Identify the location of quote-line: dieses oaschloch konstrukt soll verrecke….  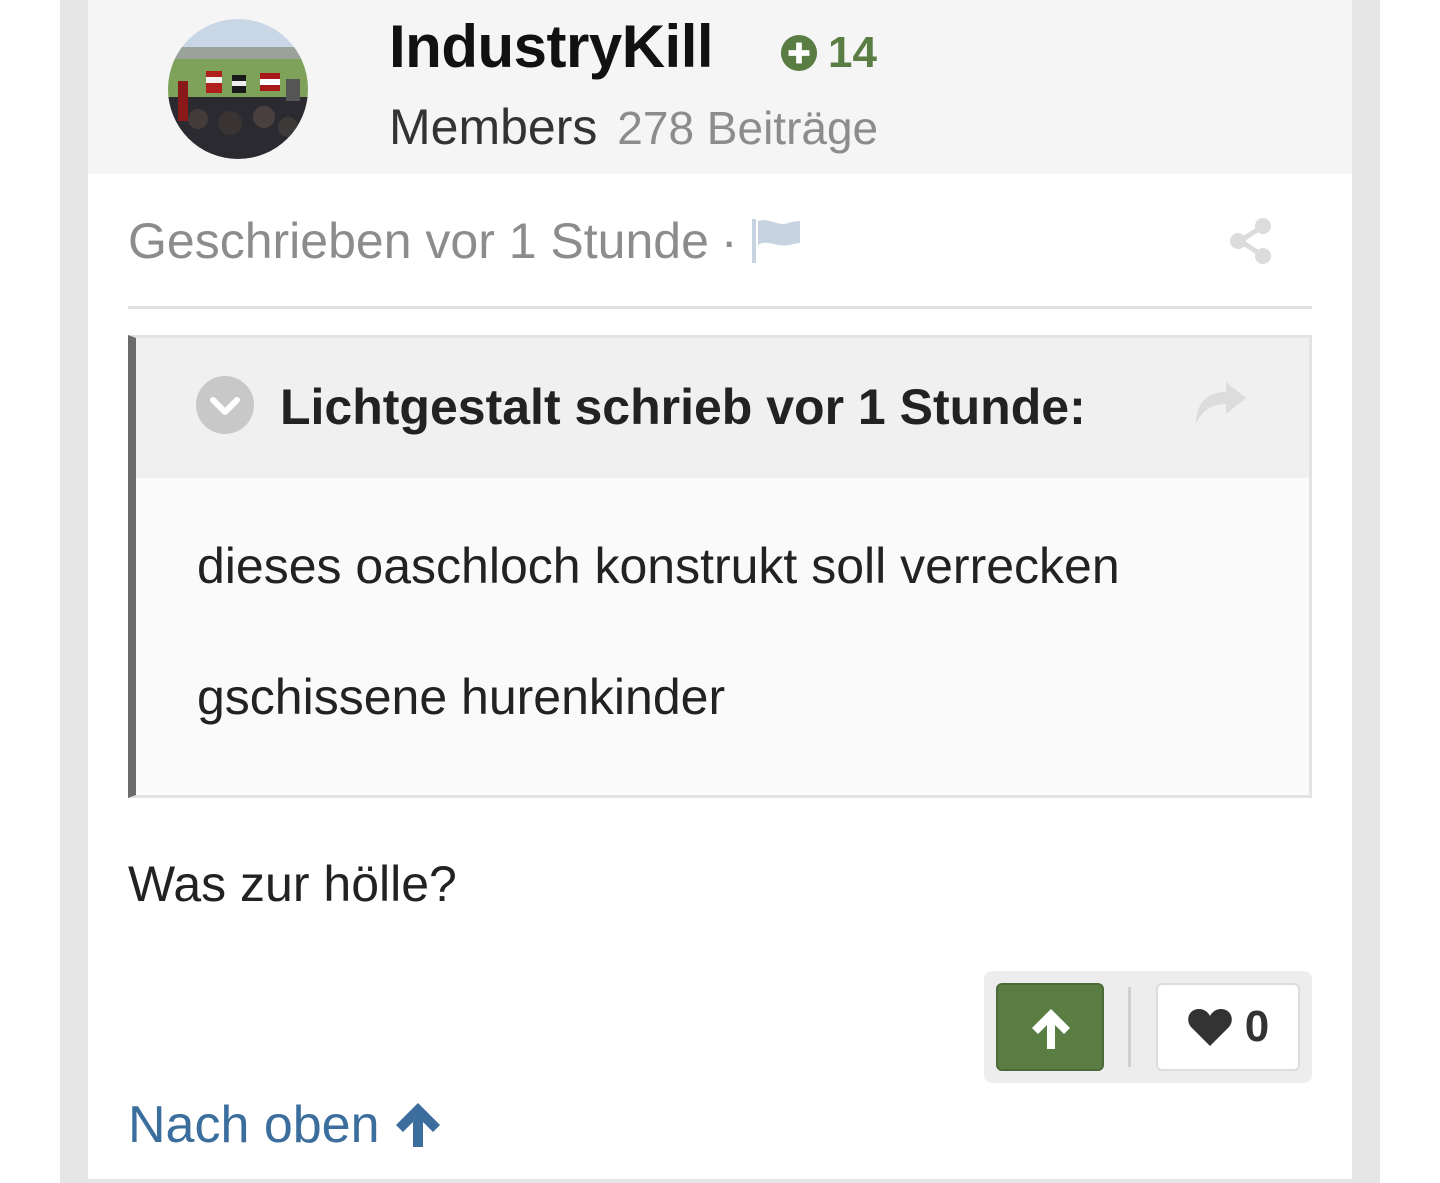
(658, 566).